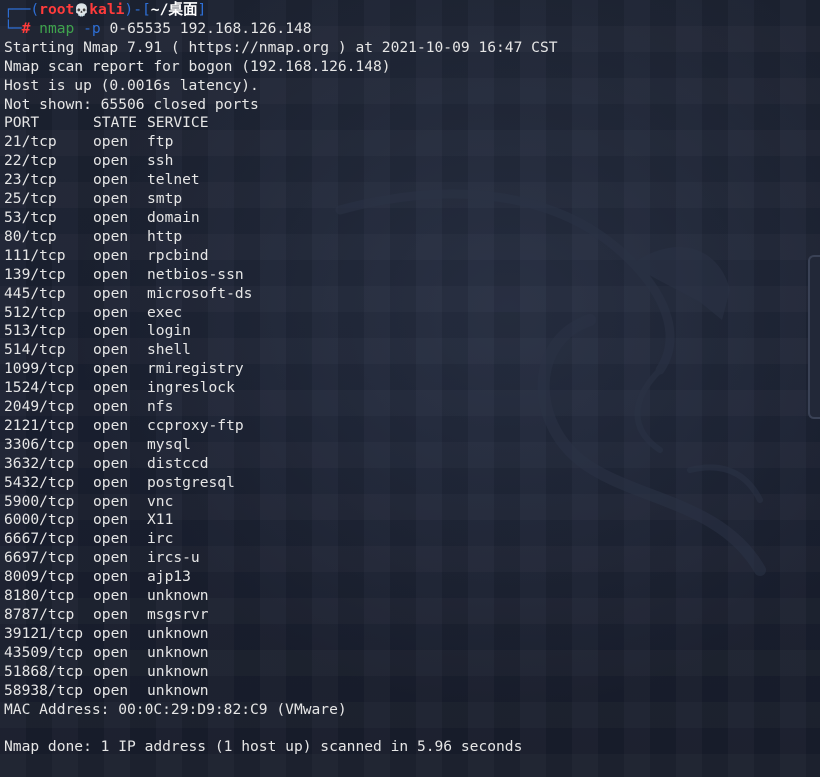  I want to click on prompt-user: root, so click(57, 9).